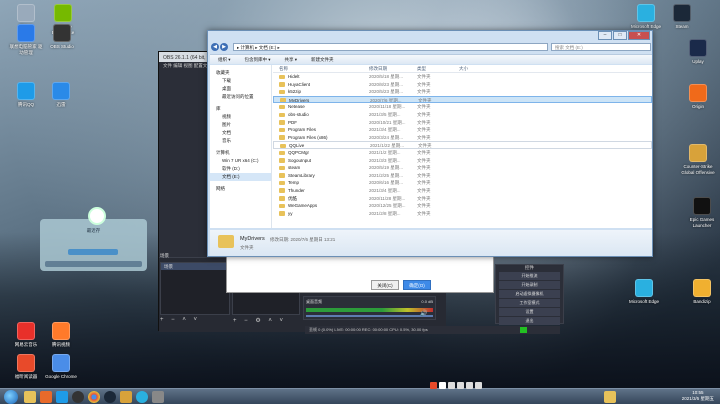  I want to click on nav-item: 图片, so click(240, 125).